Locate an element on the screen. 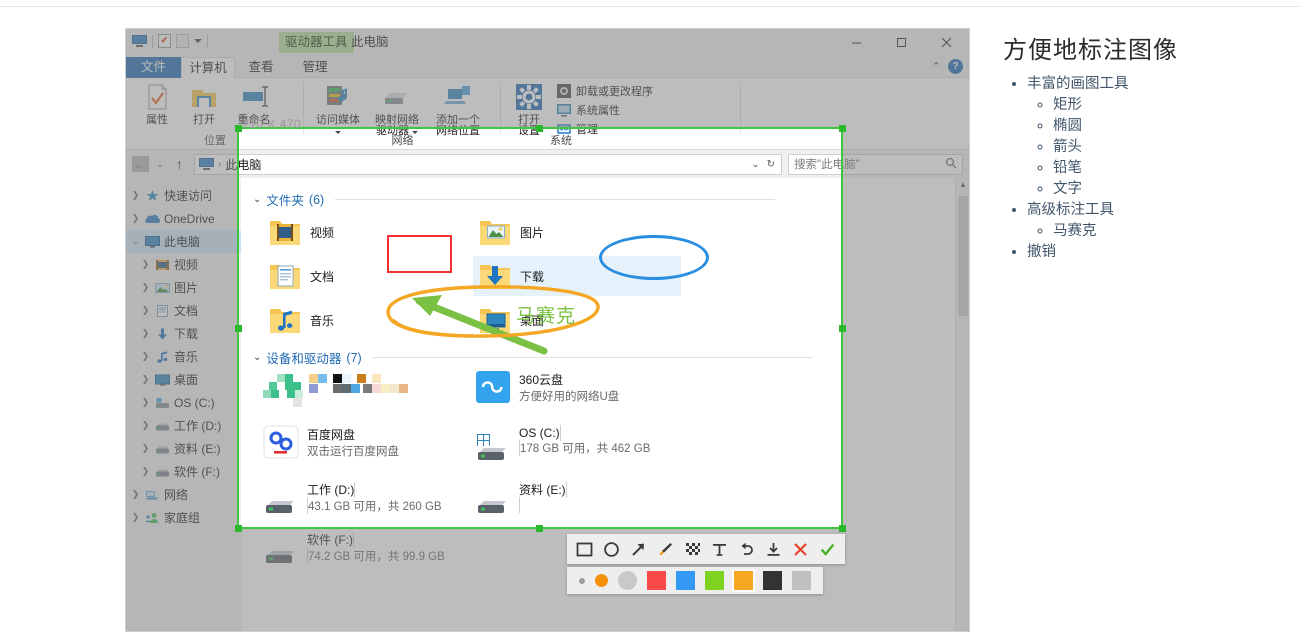  tab-manage: 管理 is located at coordinates (315, 67).